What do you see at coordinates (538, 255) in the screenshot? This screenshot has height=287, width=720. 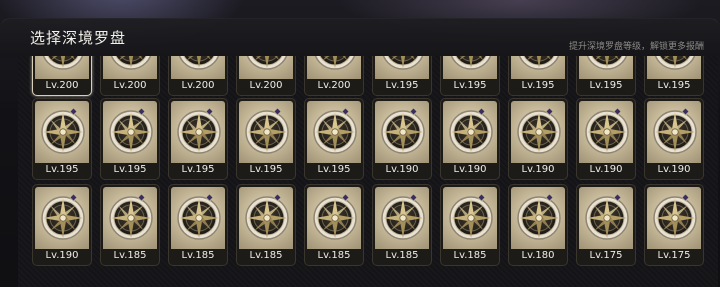 I see `level-label: Lv.180` at bounding box center [538, 255].